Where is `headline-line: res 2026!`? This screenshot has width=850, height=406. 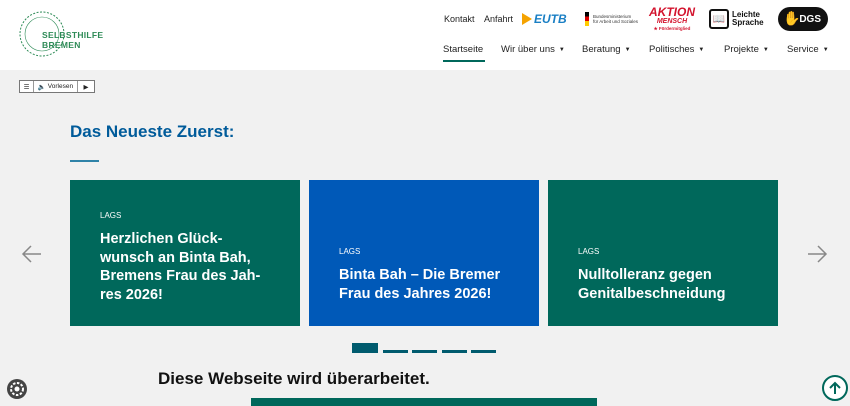 headline-line: res 2026! is located at coordinates (131, 294).